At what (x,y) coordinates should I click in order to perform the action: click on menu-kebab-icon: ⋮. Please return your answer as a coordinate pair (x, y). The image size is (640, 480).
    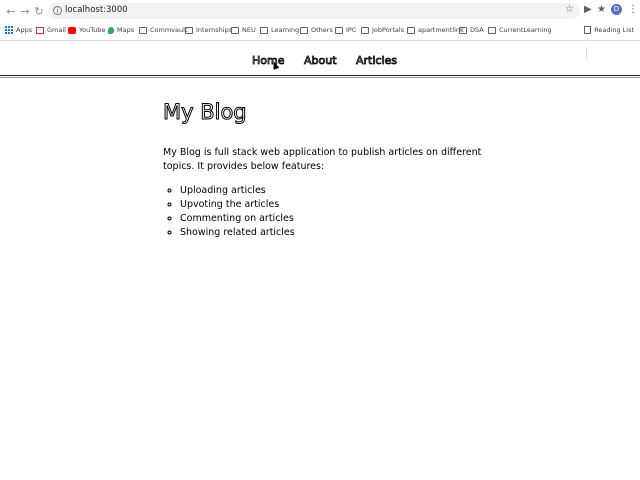
    Looking at the image, I should click on (633, 9).